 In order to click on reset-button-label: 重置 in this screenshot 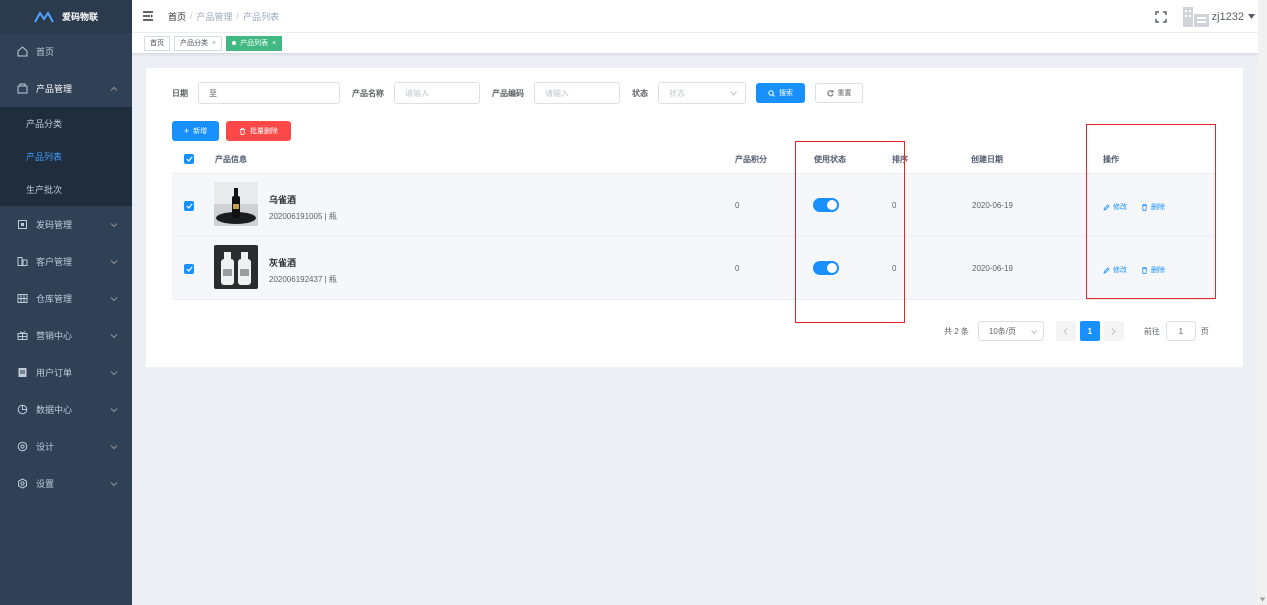, I will do `click(844, 93)`.